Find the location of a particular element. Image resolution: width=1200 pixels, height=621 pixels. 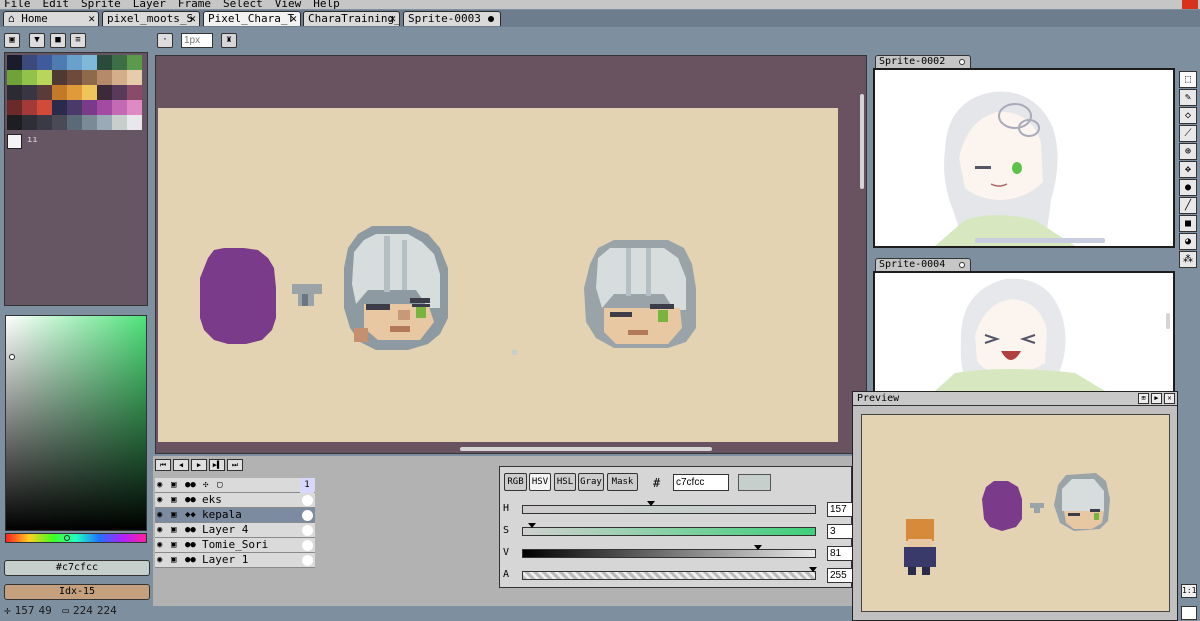

alpha-slider is located at coordinates (669, 573).